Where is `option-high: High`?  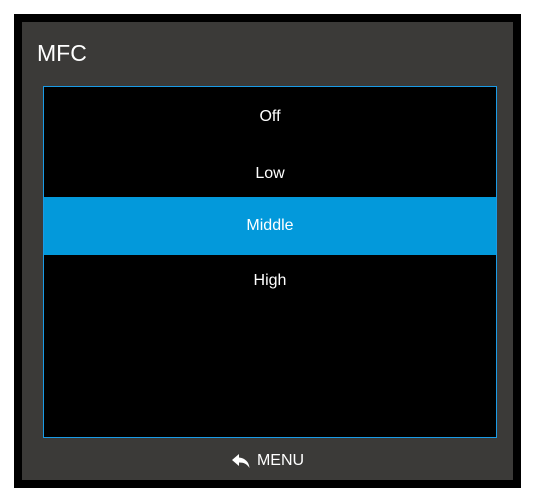 option-high: High is located at coordinates (270, 281).